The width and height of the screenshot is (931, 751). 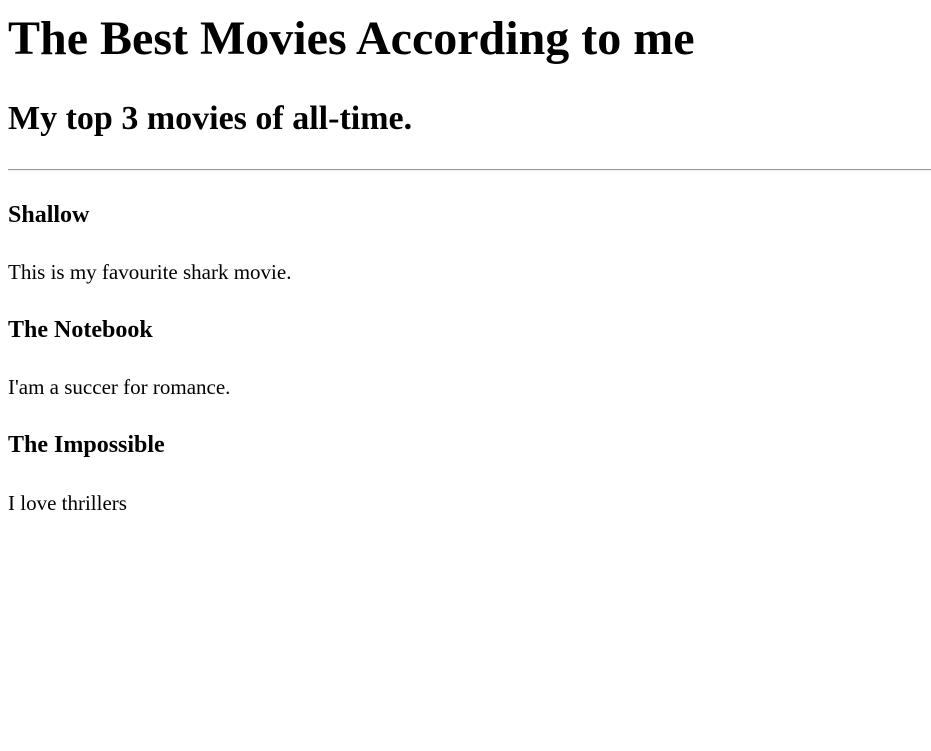 What do you see at coordinates (210, 118) in the screenshot?
I see `page-subtitle: My top 3 movies of all-time.` at bounding box center [210, 118].